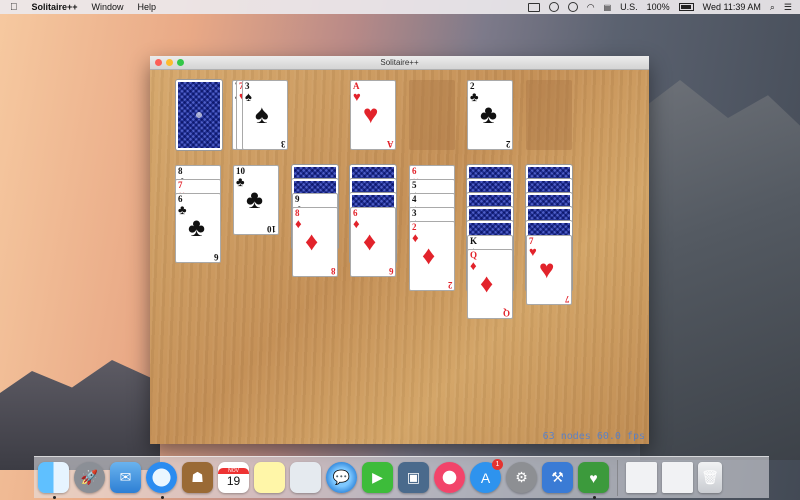  What do you see at coordinates (108, 7) in the screenshot?
I see `menu-window: Window` at bounding box center [108, 7].